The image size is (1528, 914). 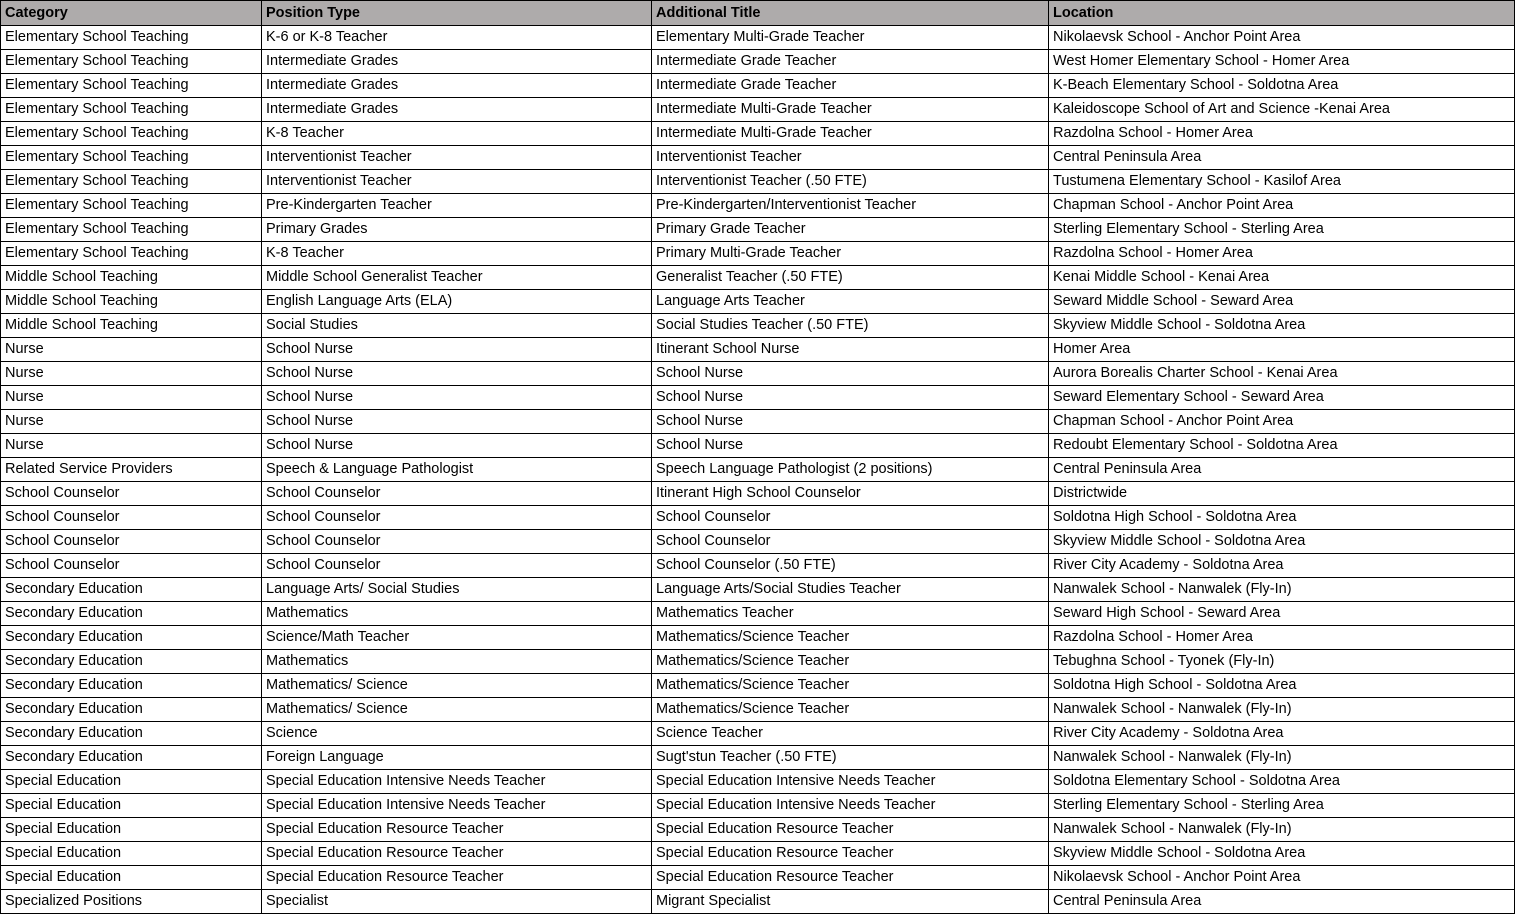 What do you see at coordinates (850, 589) in the screenshot?
I see `cell-additional_title: Language Arts/Social Studies Teacher` at bounding box center [850, 589].